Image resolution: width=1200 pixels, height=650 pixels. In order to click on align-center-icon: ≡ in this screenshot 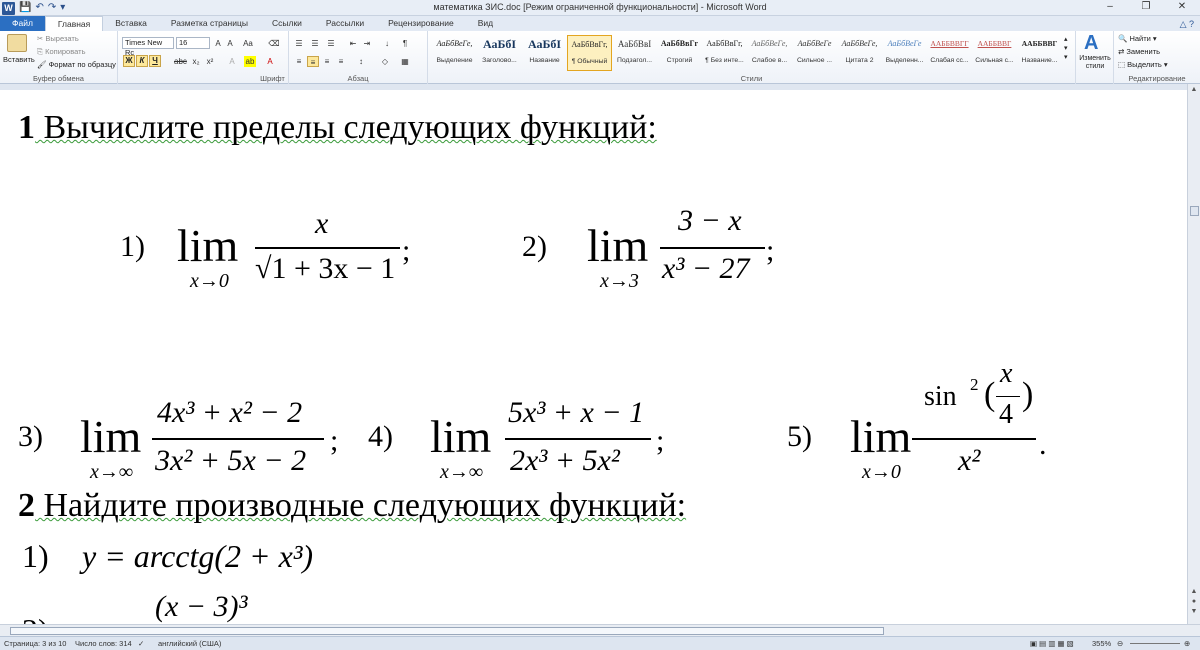, I will do `click(313, 61)`.